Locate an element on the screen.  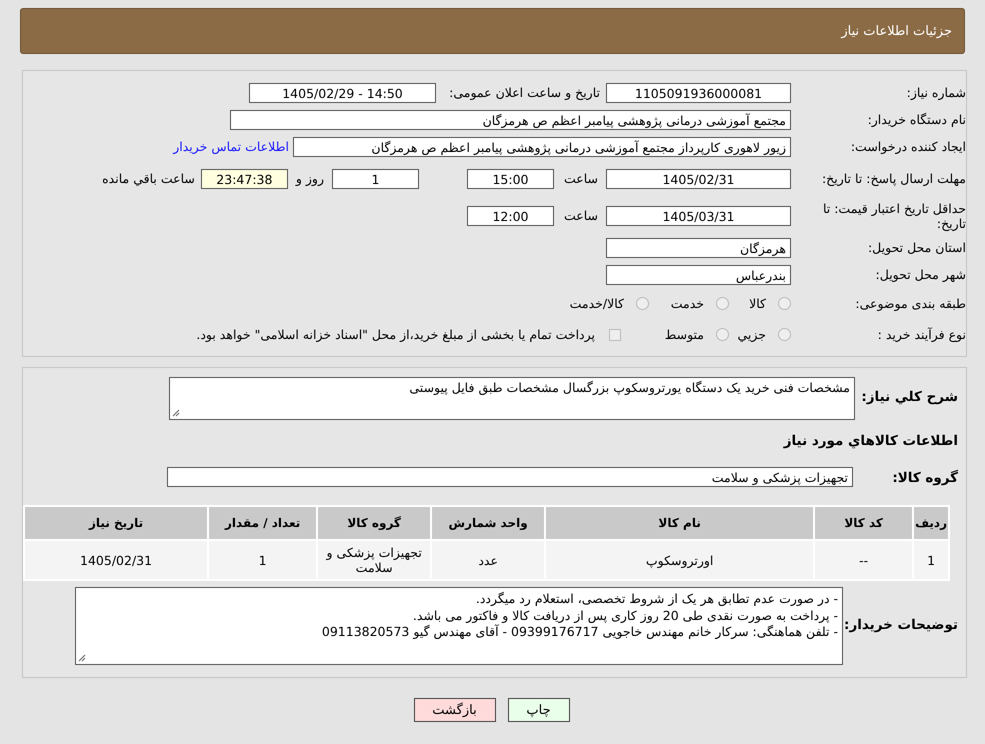
column-header: ردیف is located at coordinates (931, 523).